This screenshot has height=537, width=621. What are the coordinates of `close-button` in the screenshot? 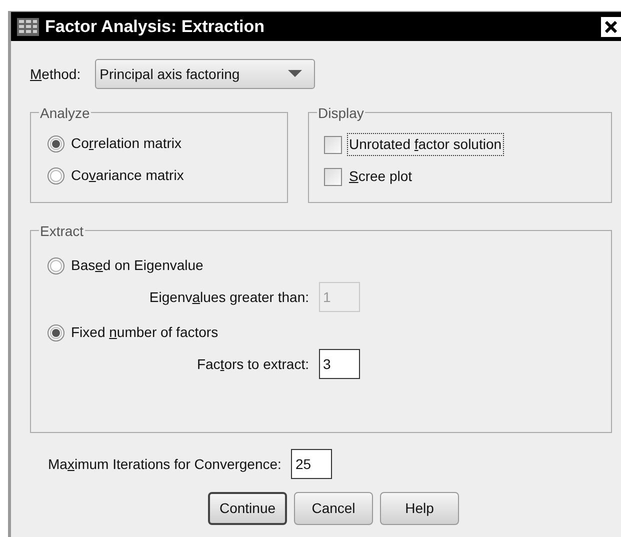 It's located at (611, 26).